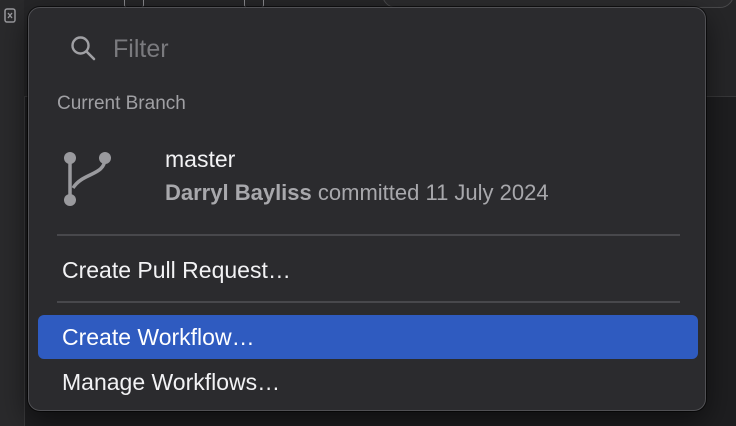  I want to click on filter-input, so click(383, 49).